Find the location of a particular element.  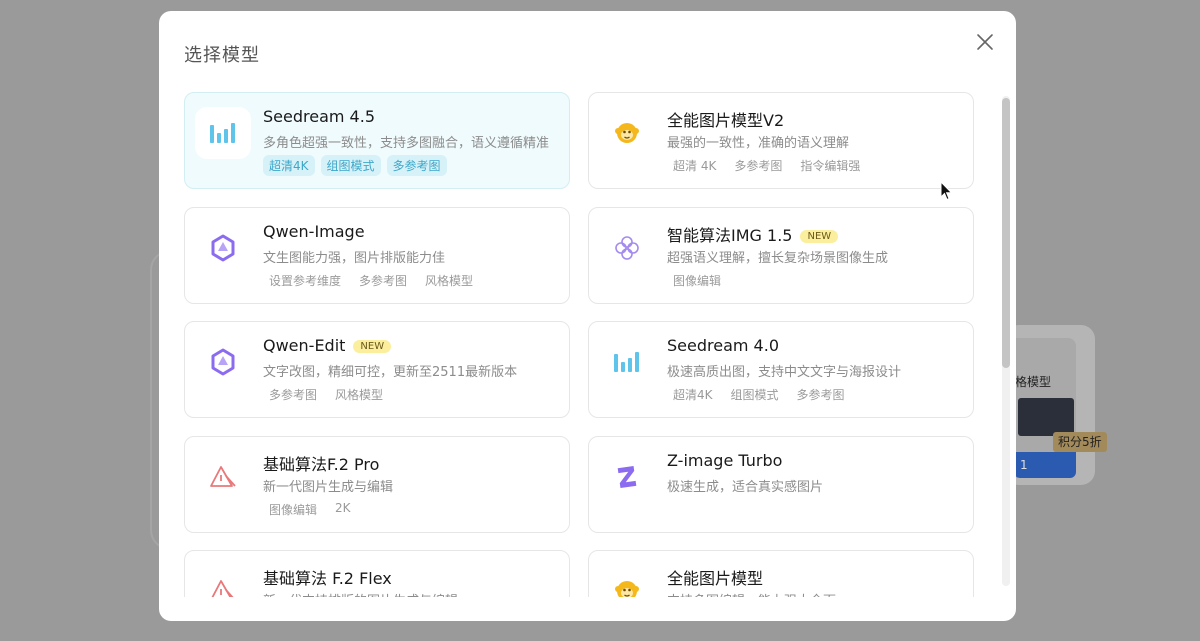

model-name-text: 全能图片模型 is located at coordinates (715, 578).